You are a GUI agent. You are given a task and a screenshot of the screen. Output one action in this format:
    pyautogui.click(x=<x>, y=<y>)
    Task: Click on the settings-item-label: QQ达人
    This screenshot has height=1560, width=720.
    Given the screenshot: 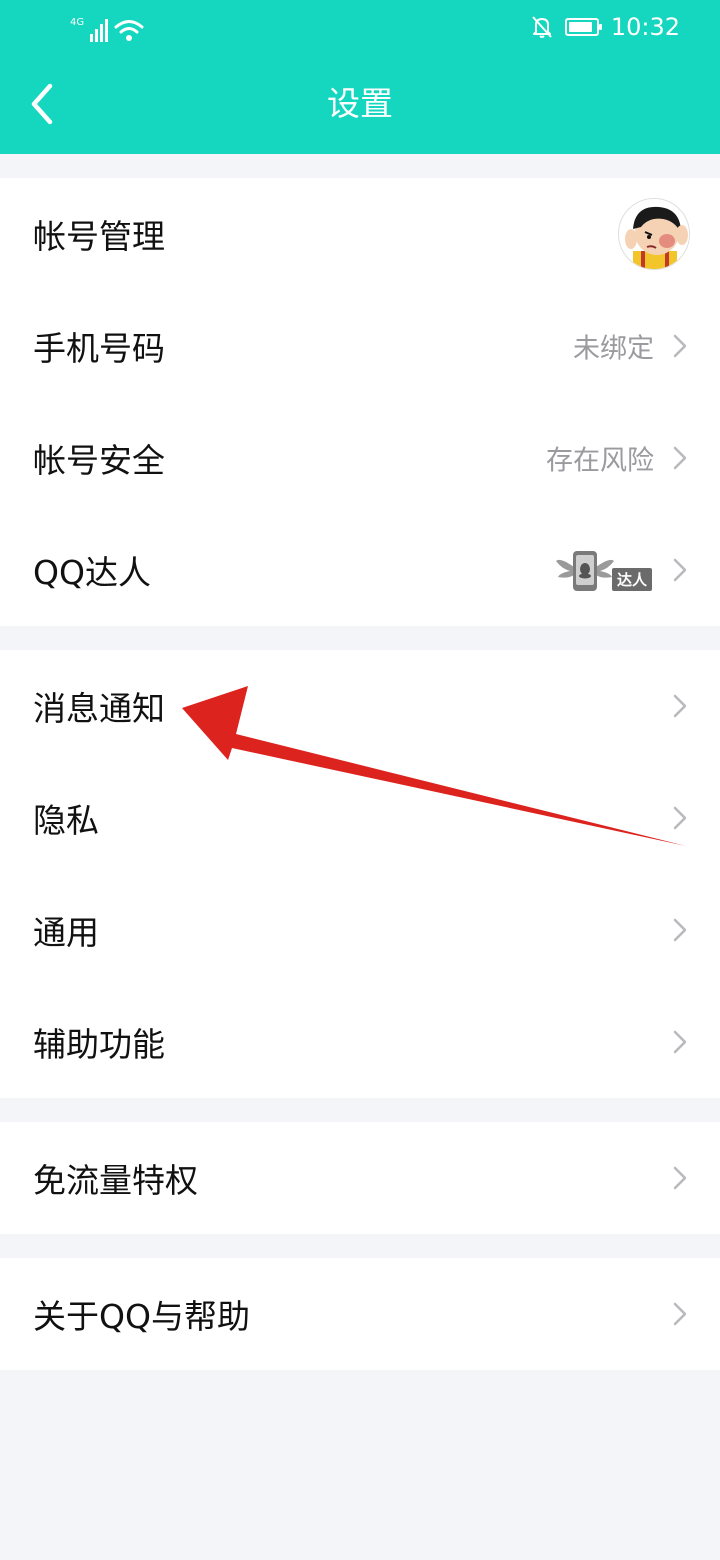 What is the action you would take?
    pyautogui.click(x=92, y=572)
    